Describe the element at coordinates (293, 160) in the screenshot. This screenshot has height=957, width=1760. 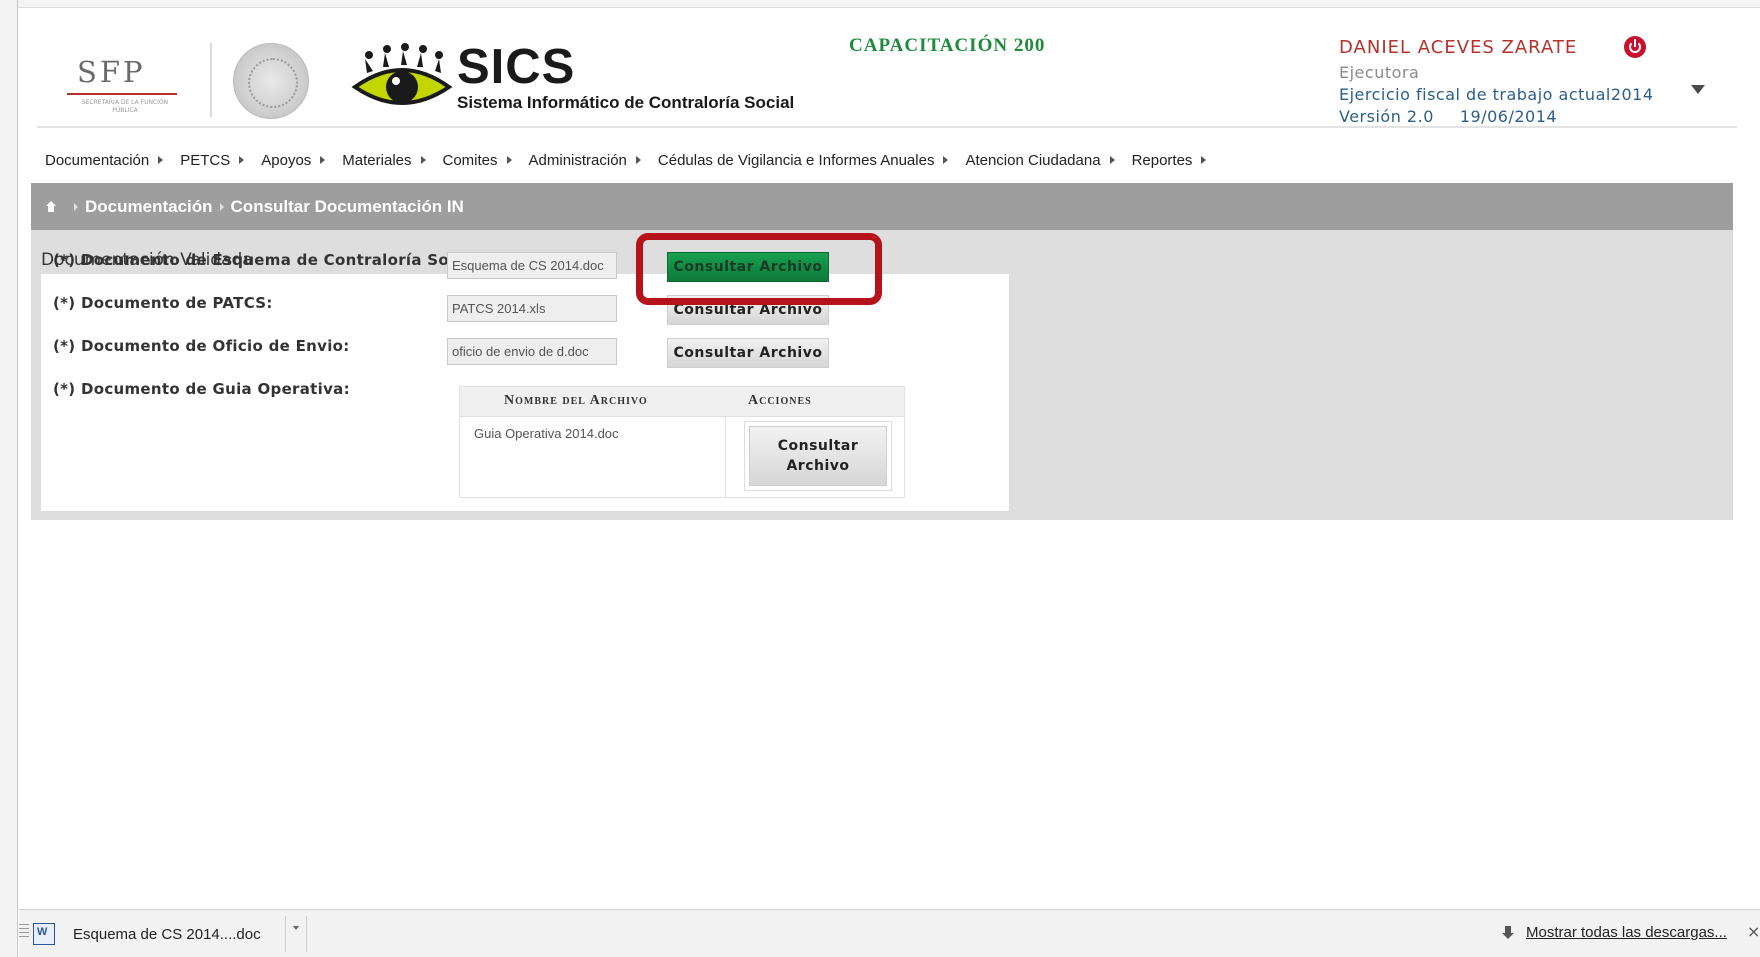
I see `menu-item-apoyos: Apoyos` at that location.